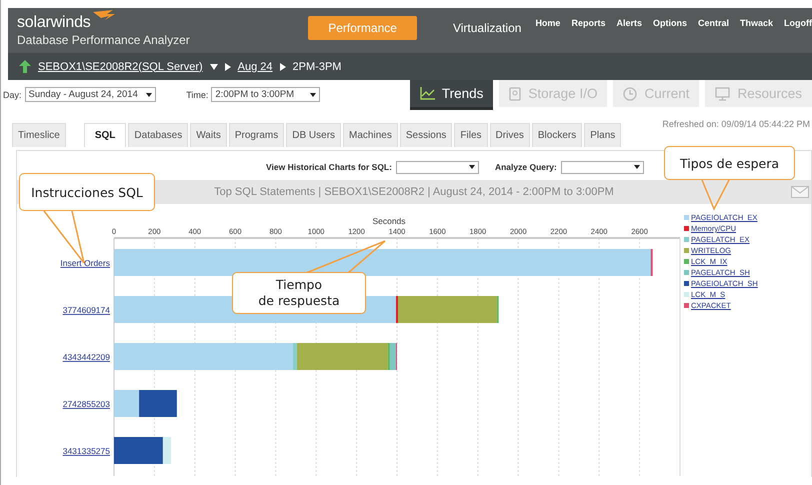 This screenshot has width=812, height=485. What do you see at coordinates (370, 135) in the screenshot?
I see `tab: Machines` at bounding box center [370, 135].